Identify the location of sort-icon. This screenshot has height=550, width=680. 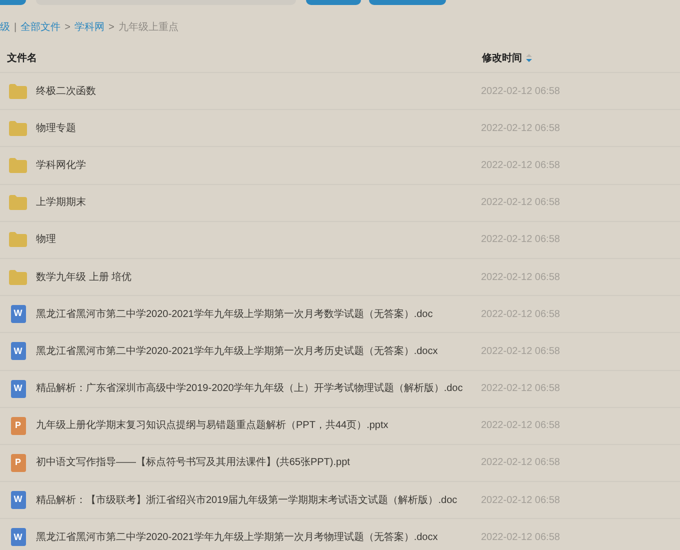
(529, 58).